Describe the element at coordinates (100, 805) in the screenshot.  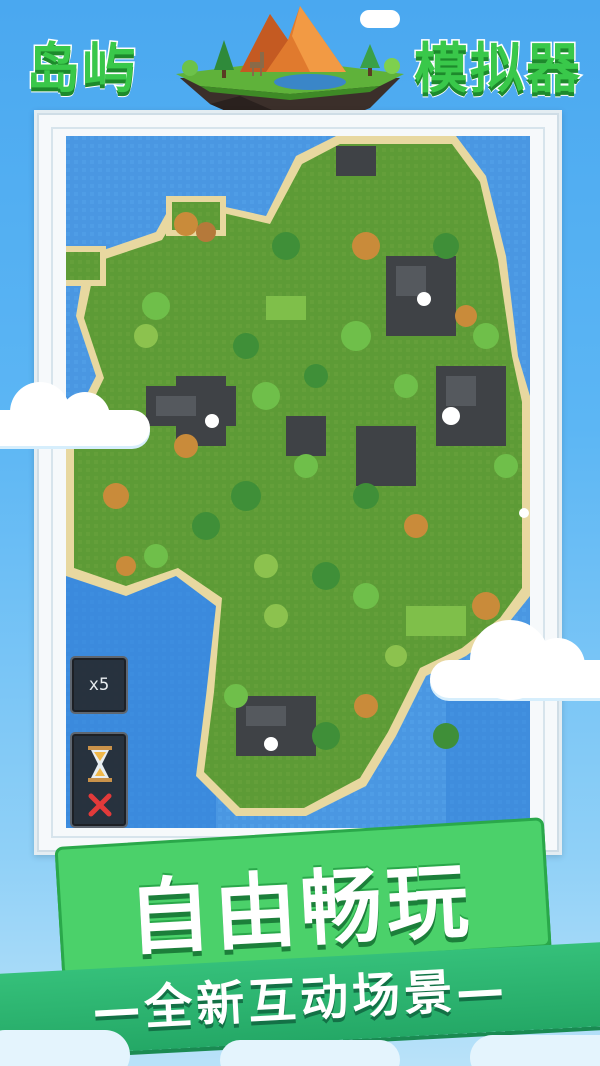
I see `close-icon` at that location.